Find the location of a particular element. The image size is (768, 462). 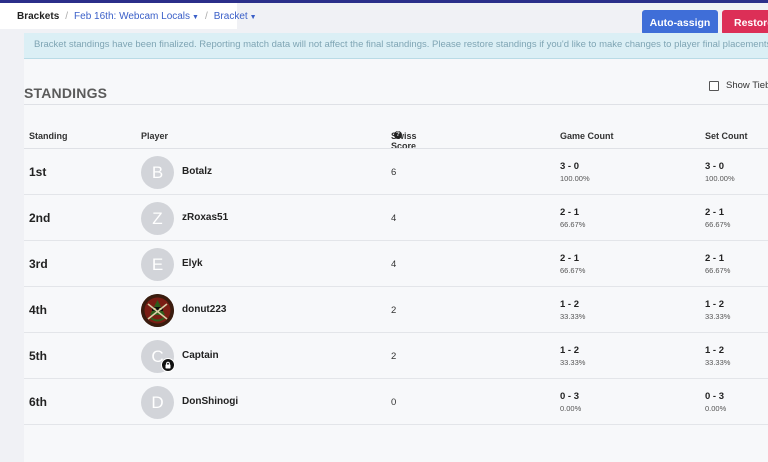

standing-place: 1st is located at coordinates (38, 172).